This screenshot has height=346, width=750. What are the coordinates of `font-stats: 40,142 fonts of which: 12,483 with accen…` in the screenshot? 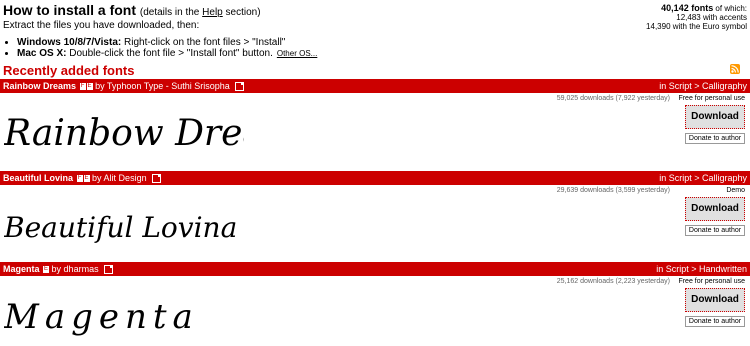 It's located at (696, 17).